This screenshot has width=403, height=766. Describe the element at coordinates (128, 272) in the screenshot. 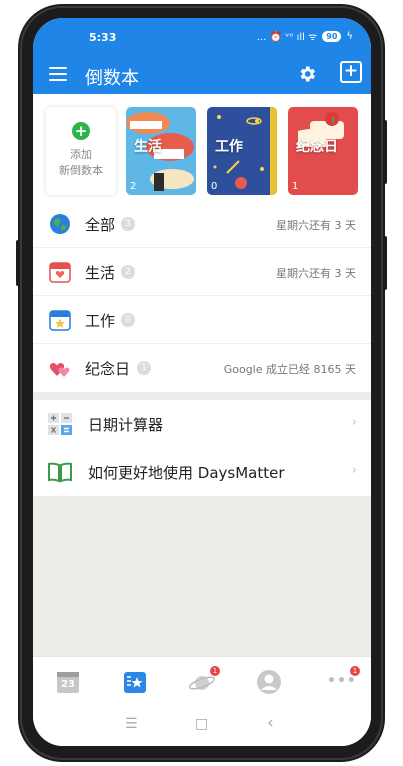

I see `category-count-badge: 2` at that location.